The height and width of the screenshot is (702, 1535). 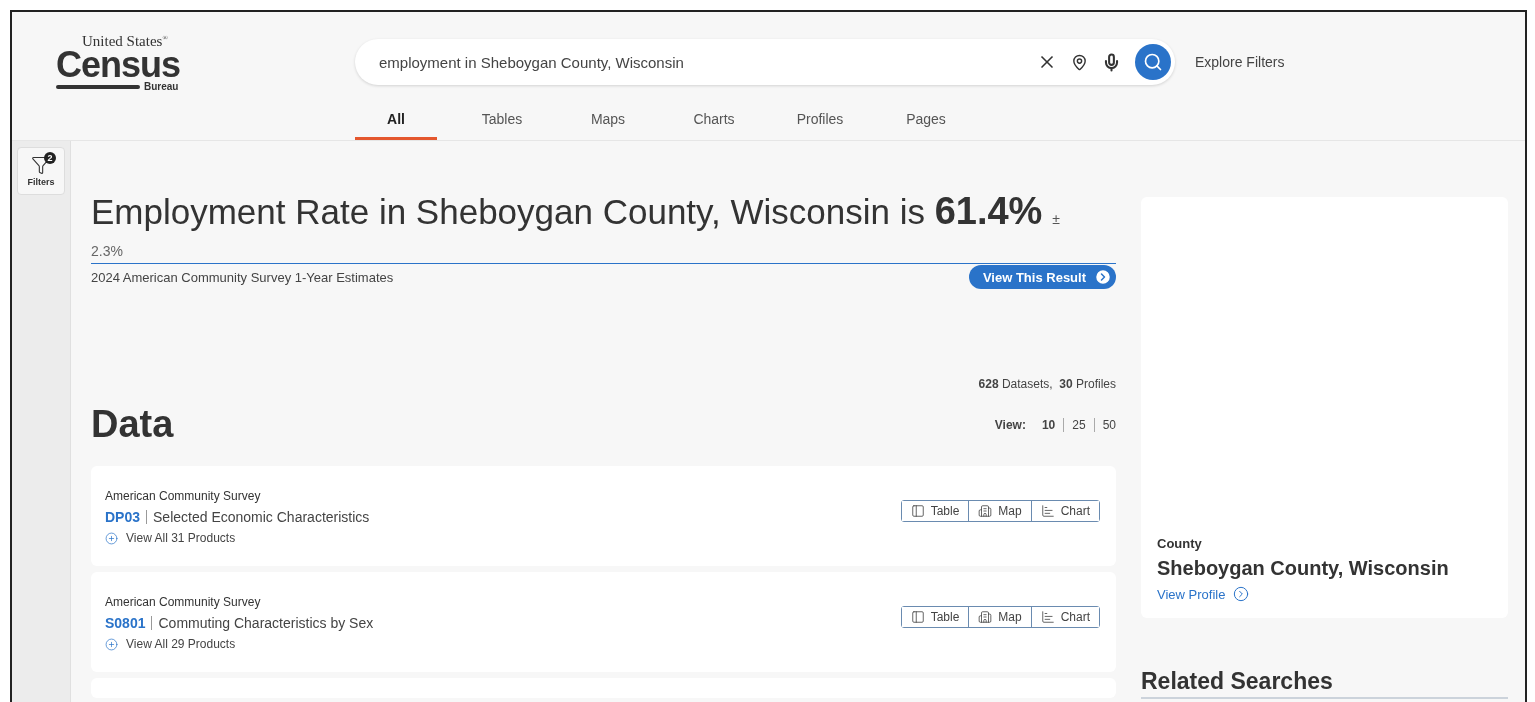 What do you see at coordinates (1324, 594) in the screenshot?
I see `view-profile-link: View Profile` at bounding box center [1324, 594].